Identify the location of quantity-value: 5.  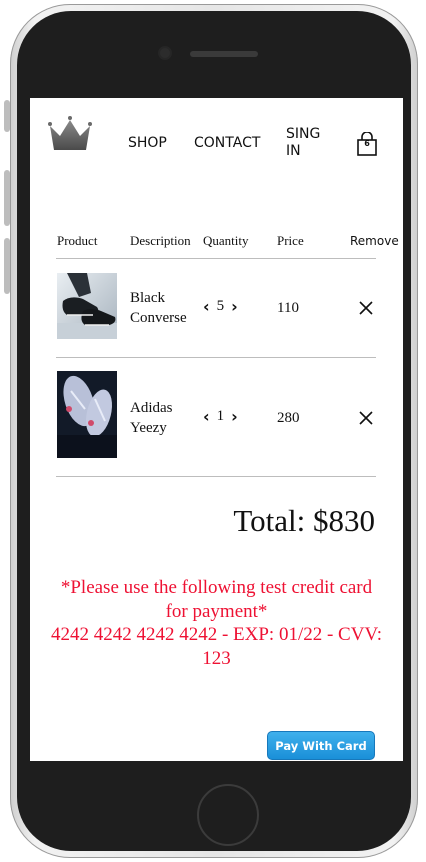
(220, 306).